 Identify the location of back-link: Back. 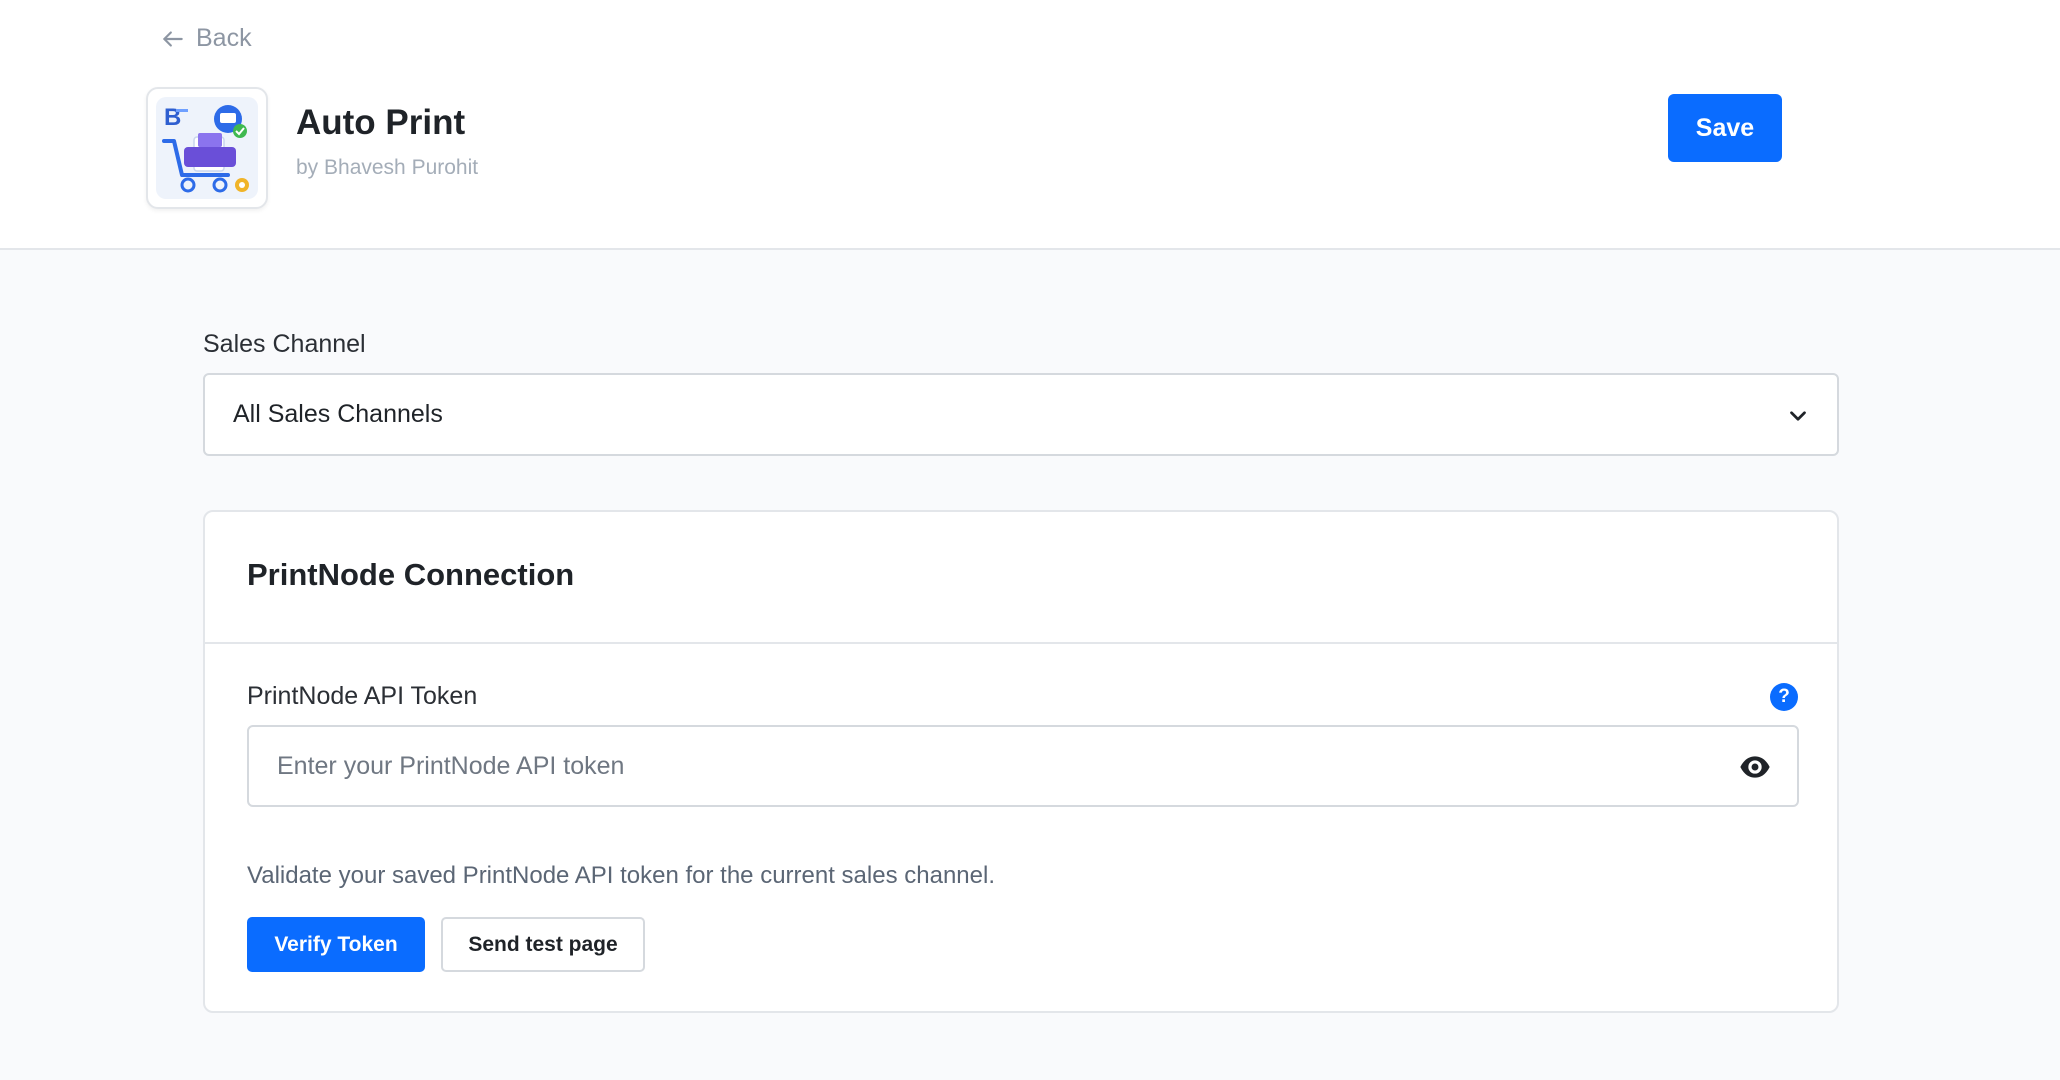
(206, 38).